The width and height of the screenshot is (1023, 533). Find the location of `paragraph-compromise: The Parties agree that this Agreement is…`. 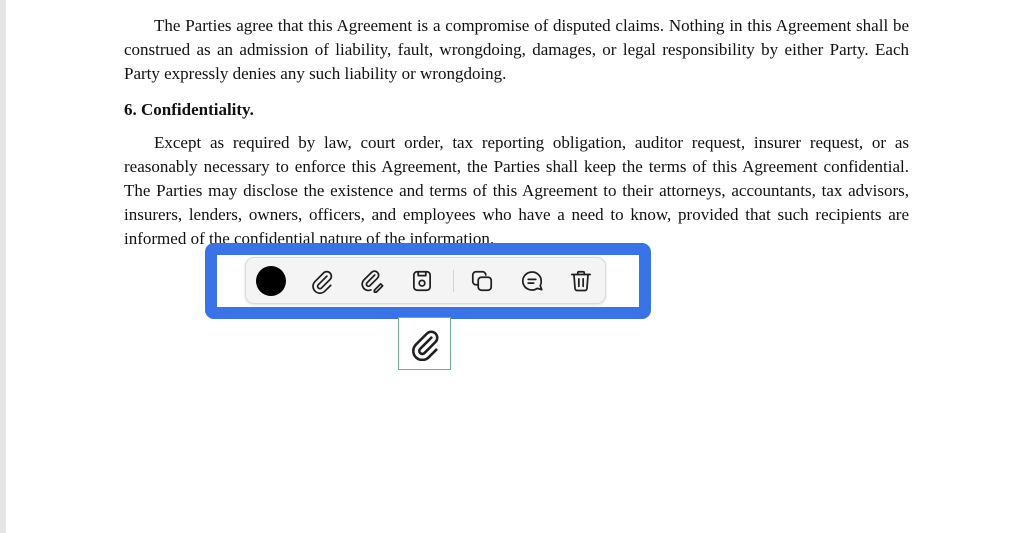

paragraph-compromise: The Parties agree that this Agreement is… is located at coordinates (516, 49).